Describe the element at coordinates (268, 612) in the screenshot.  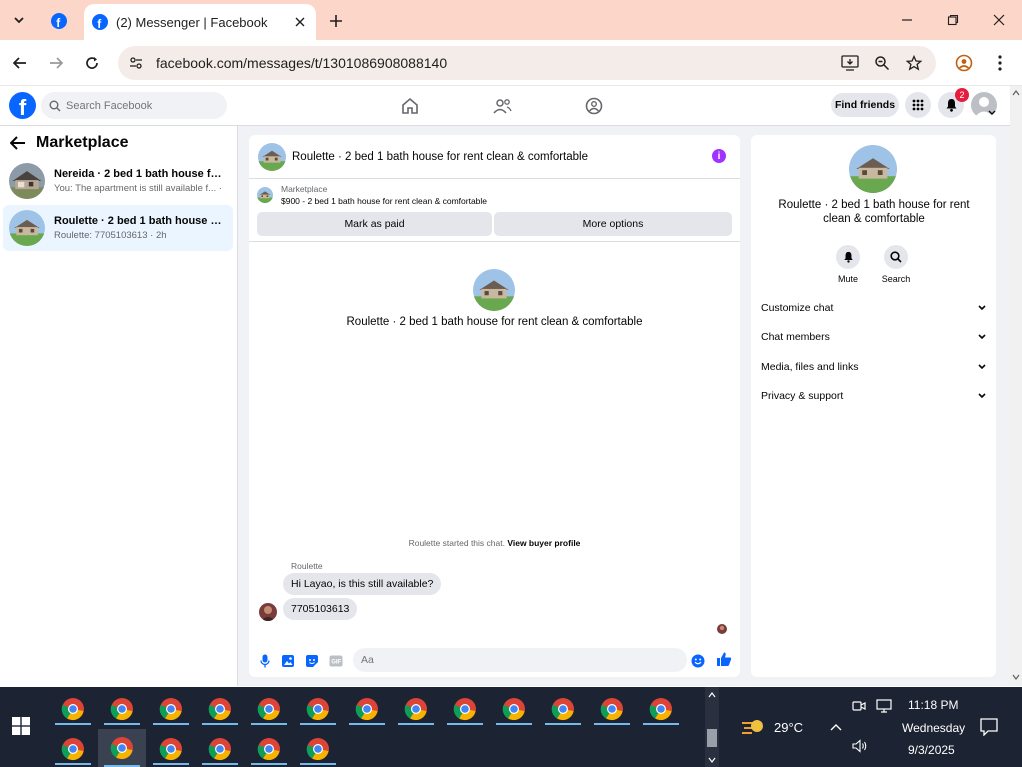
I see `sender-avatar` at that location.